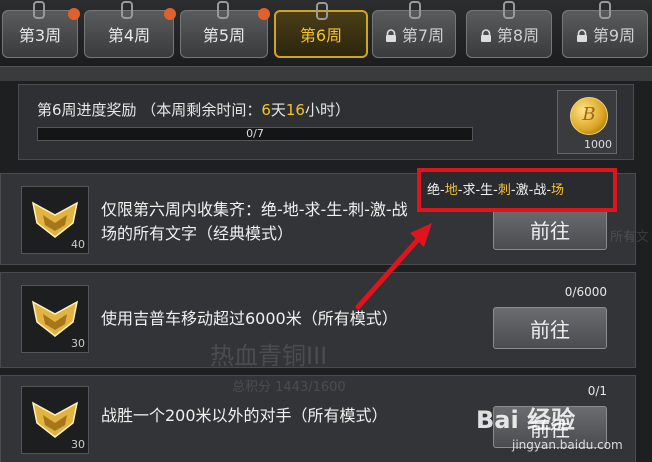 The image size is (652, 462). I want to click on task-text-line: 战胜一个200米以外的对手（所有模式）, so click(244, 415).